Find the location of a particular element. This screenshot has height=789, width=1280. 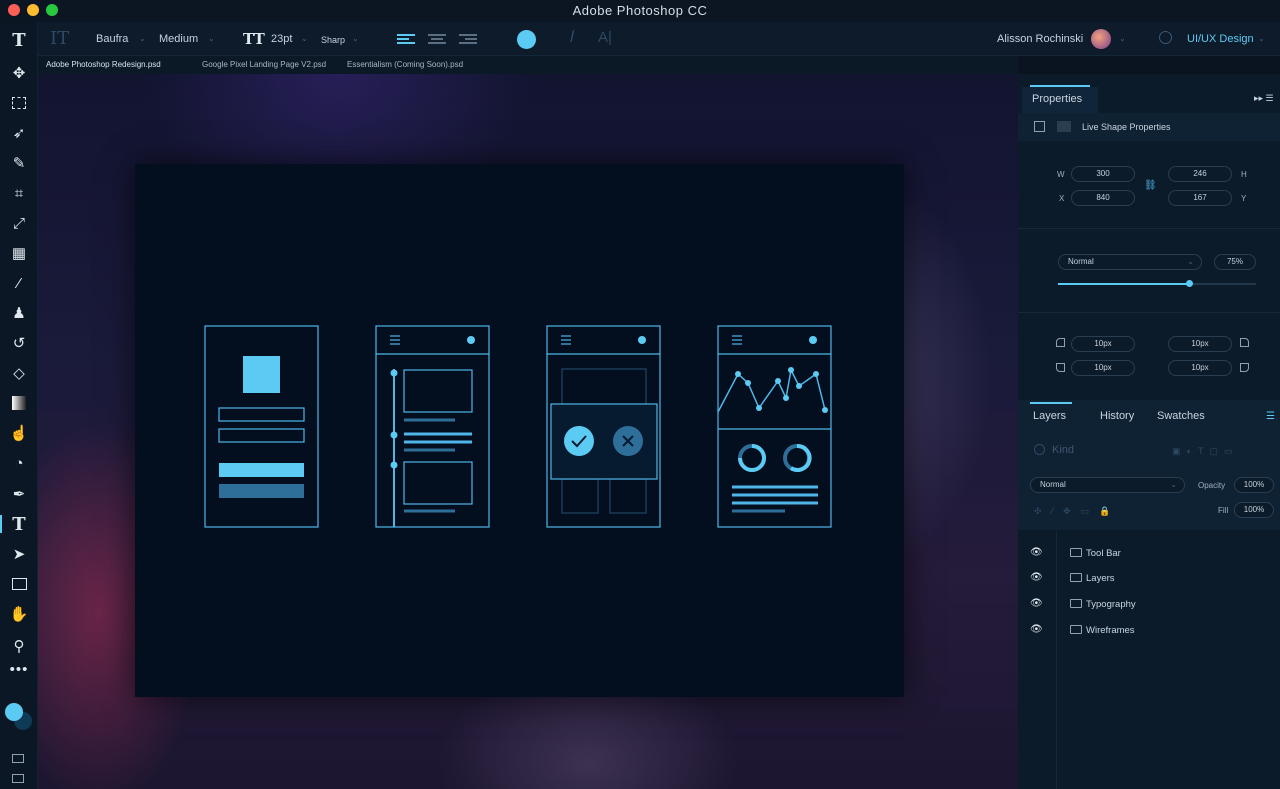

tab-document-2: Google Pixel Landing Page V2.psd is located at coordinates (264, 64).